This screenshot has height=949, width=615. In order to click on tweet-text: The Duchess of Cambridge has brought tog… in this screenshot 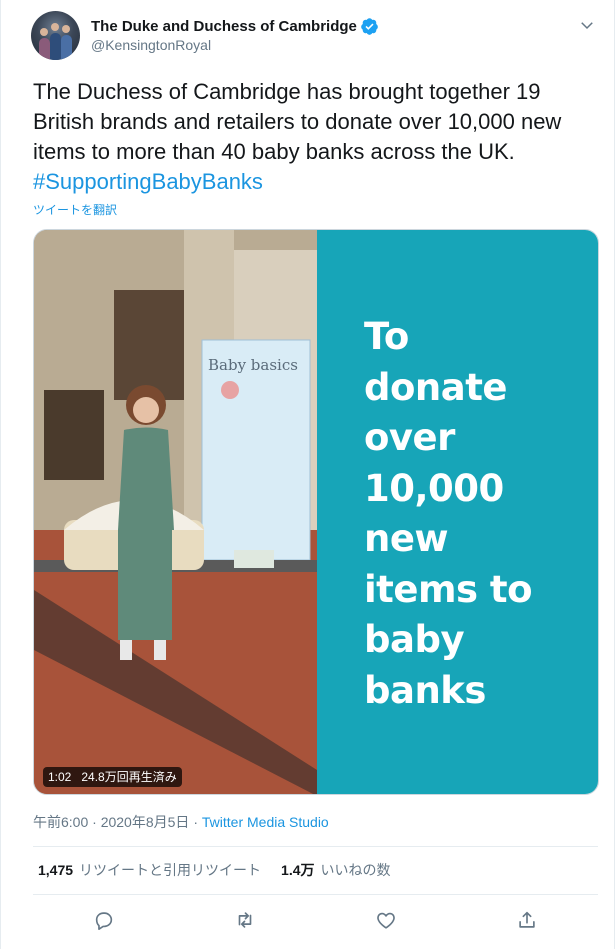, I will do `click(315, 137)`.